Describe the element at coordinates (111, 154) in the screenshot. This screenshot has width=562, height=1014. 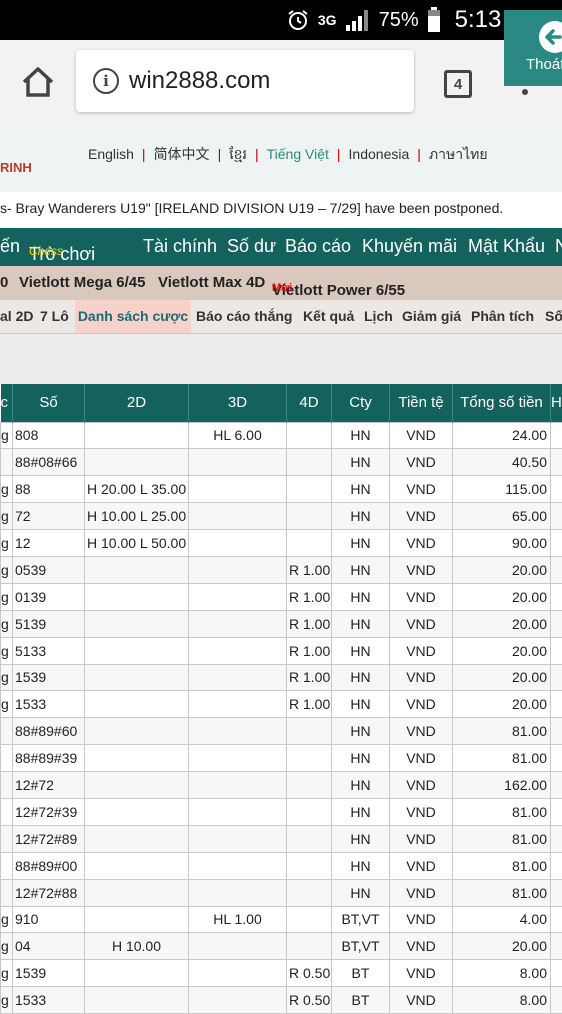
I see `lang-english: English` at that location.